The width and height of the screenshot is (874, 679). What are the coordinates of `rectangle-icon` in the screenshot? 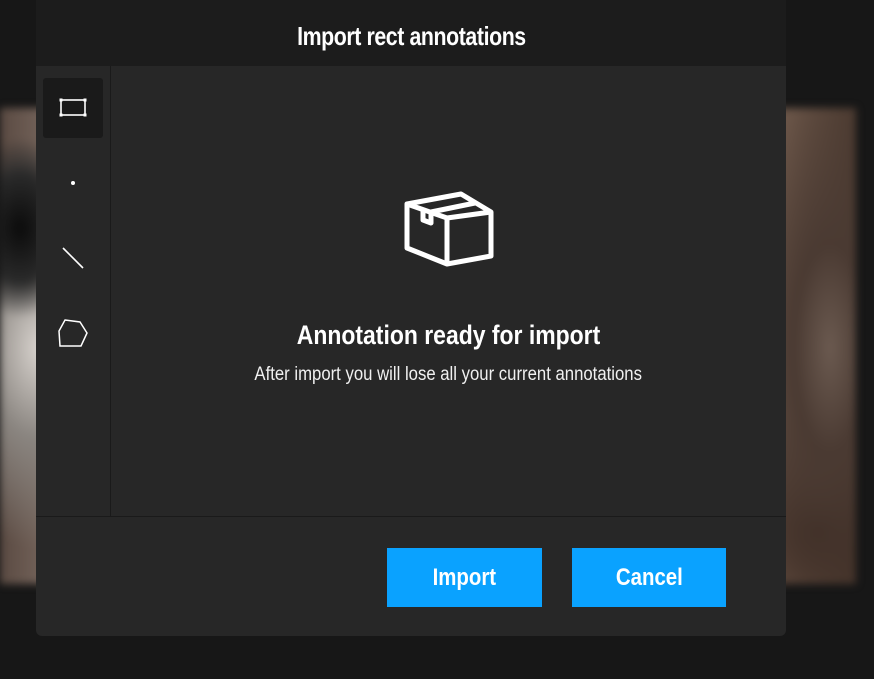 It's located at (73, 107).